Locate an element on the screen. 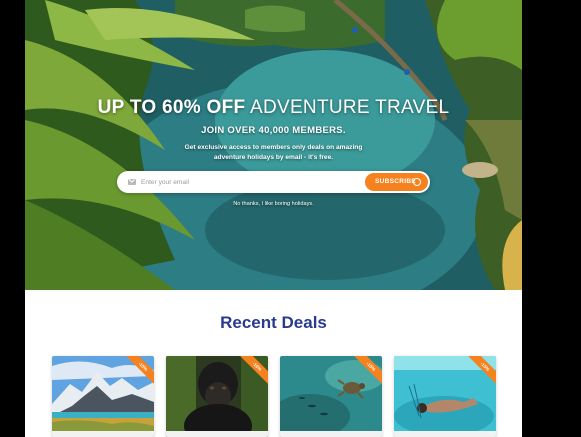  deal-card-snorkeling: -15% is located at coordinates (445, 396).